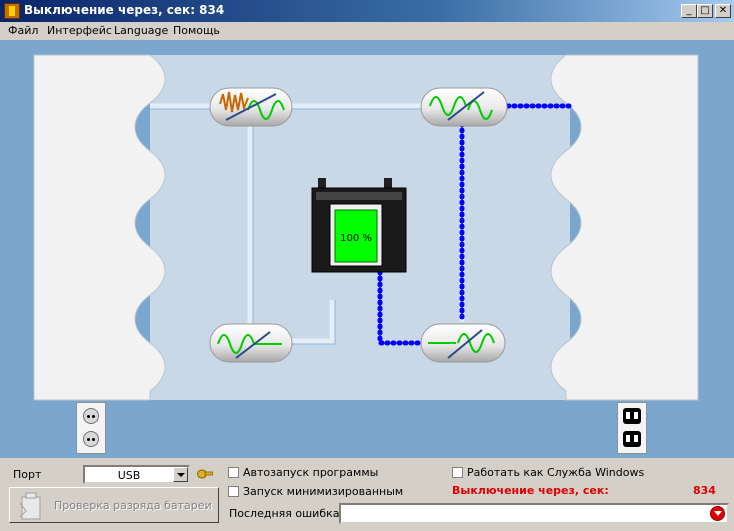  Describe the element at coordinates (129, 475) in the screenshot. I see `port-select-value: USB` at that location.